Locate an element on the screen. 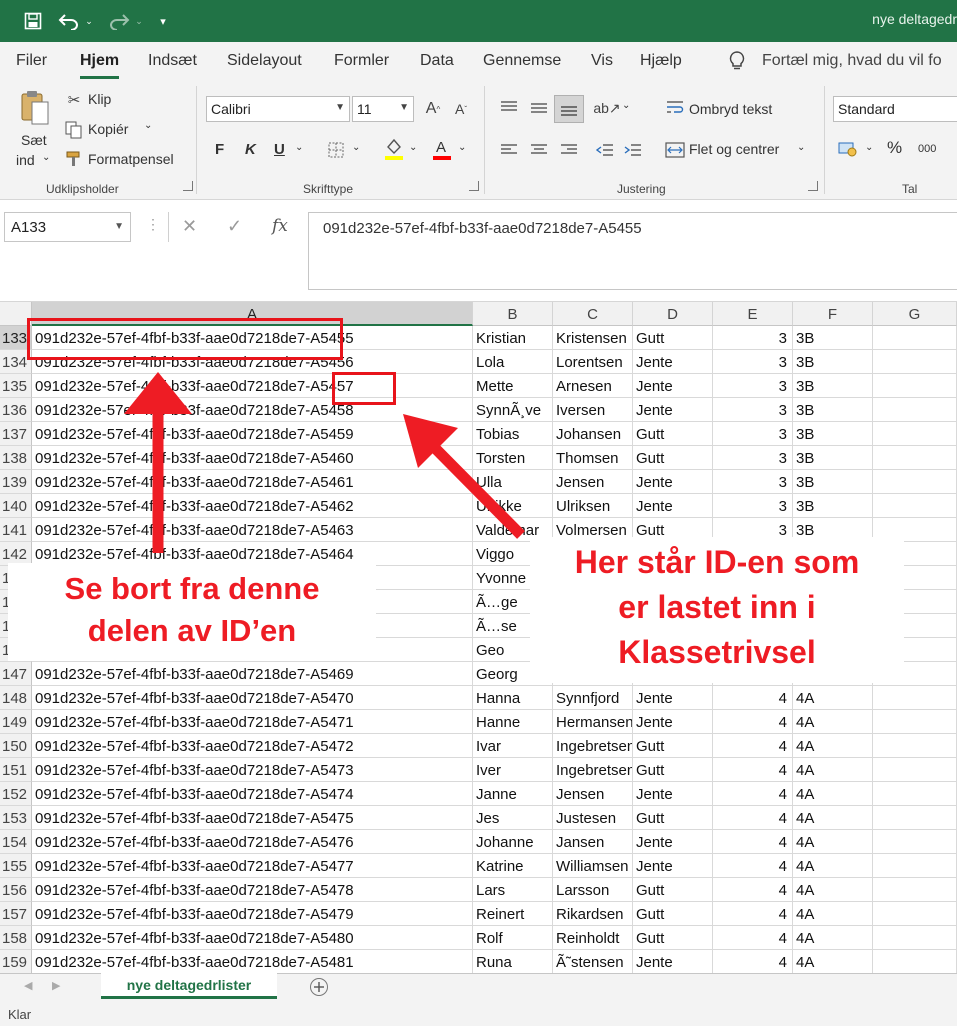  scroll-left-icon: ◀ is located at coordinates (28, 985).